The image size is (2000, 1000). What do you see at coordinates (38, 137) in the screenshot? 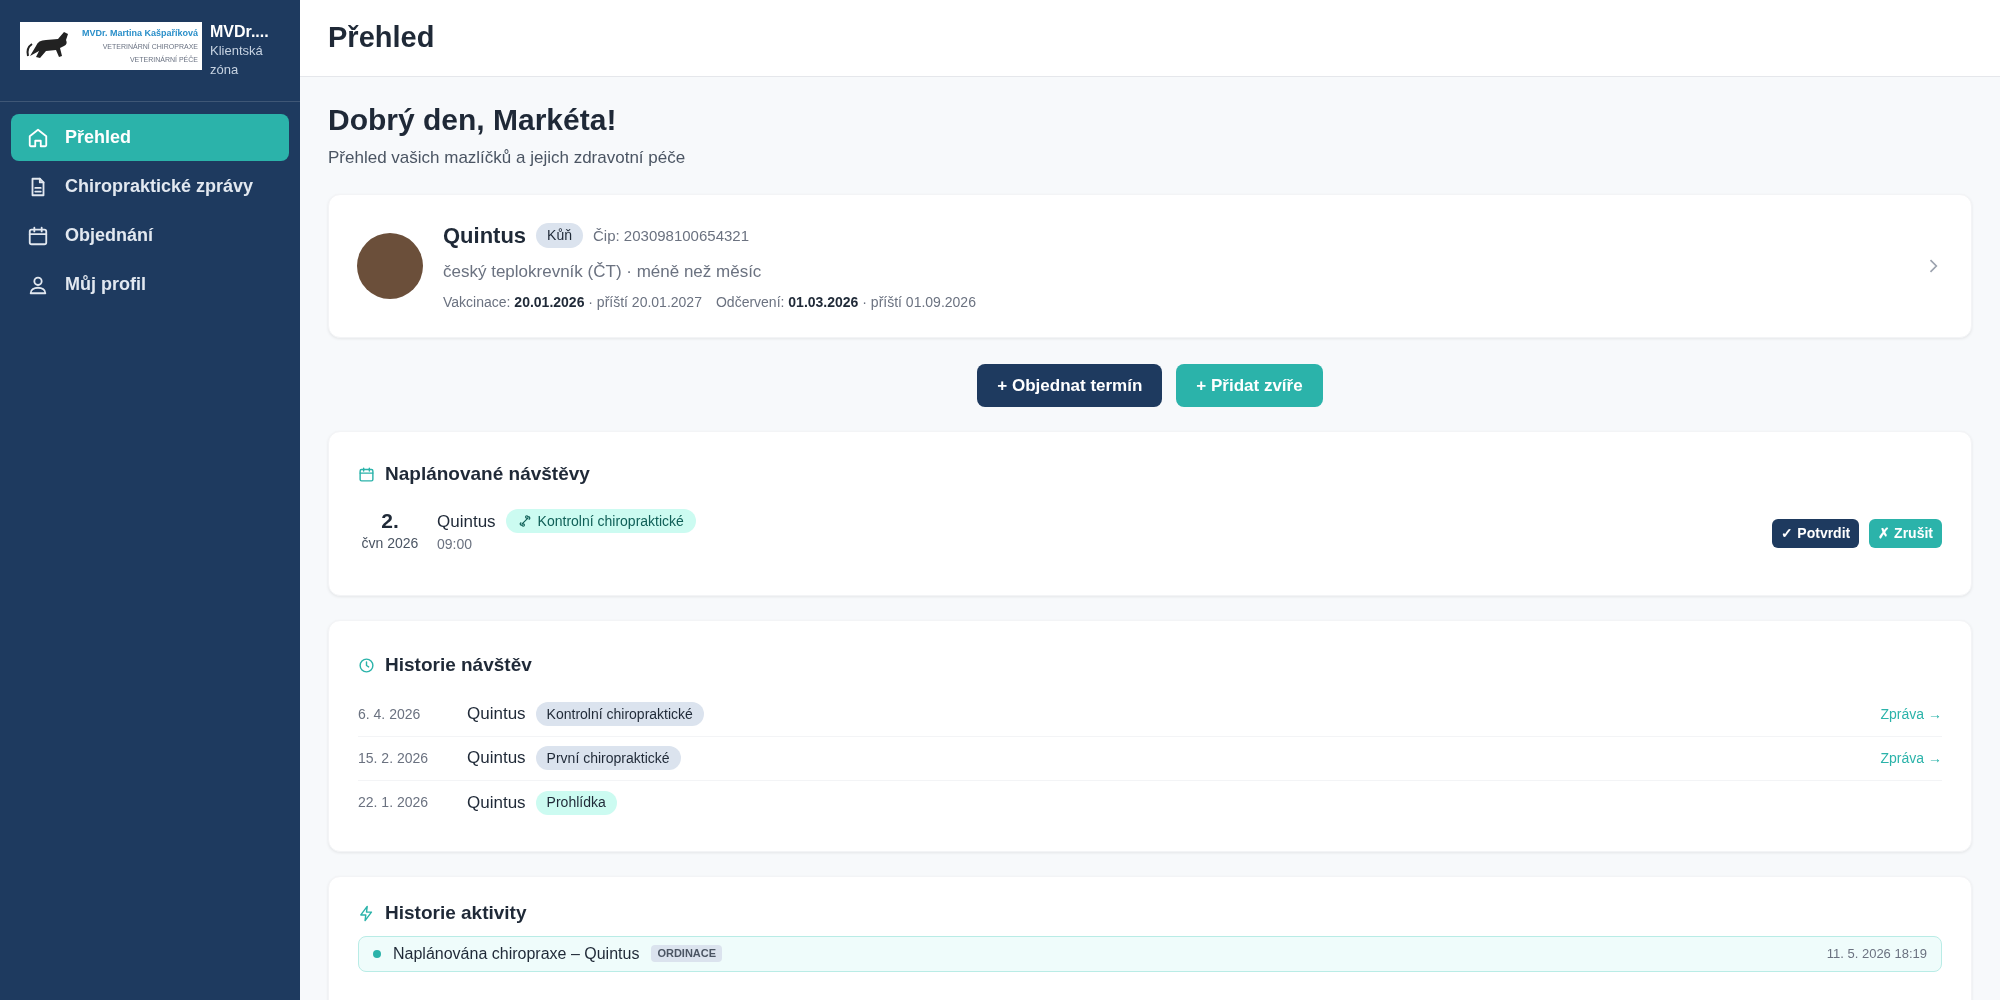
I see `home-icon` at bounding box center [38, 137].